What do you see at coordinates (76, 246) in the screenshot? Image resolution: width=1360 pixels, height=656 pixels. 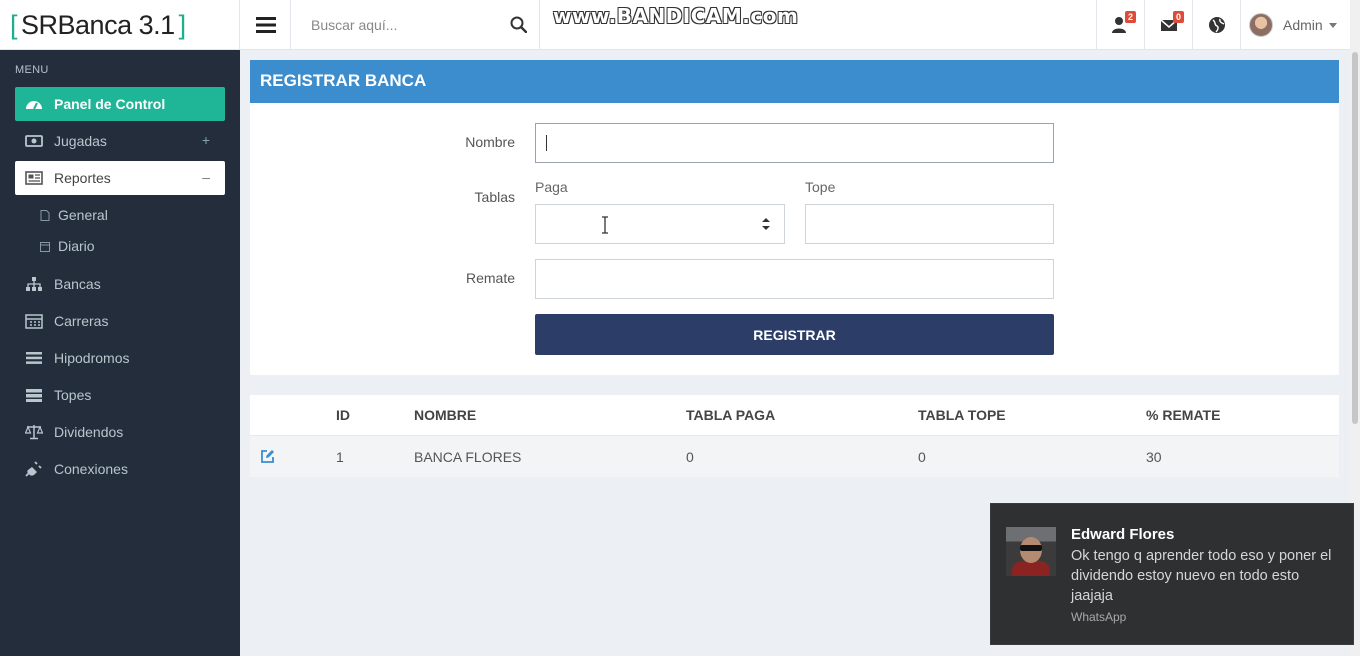 I see `sidebar-subitem-label: Diario` at bounding box center [76, 246].